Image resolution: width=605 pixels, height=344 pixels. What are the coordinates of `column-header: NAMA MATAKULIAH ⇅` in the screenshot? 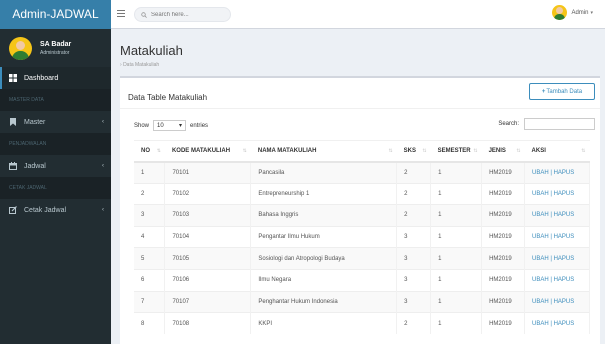 It's located at (323, 151).